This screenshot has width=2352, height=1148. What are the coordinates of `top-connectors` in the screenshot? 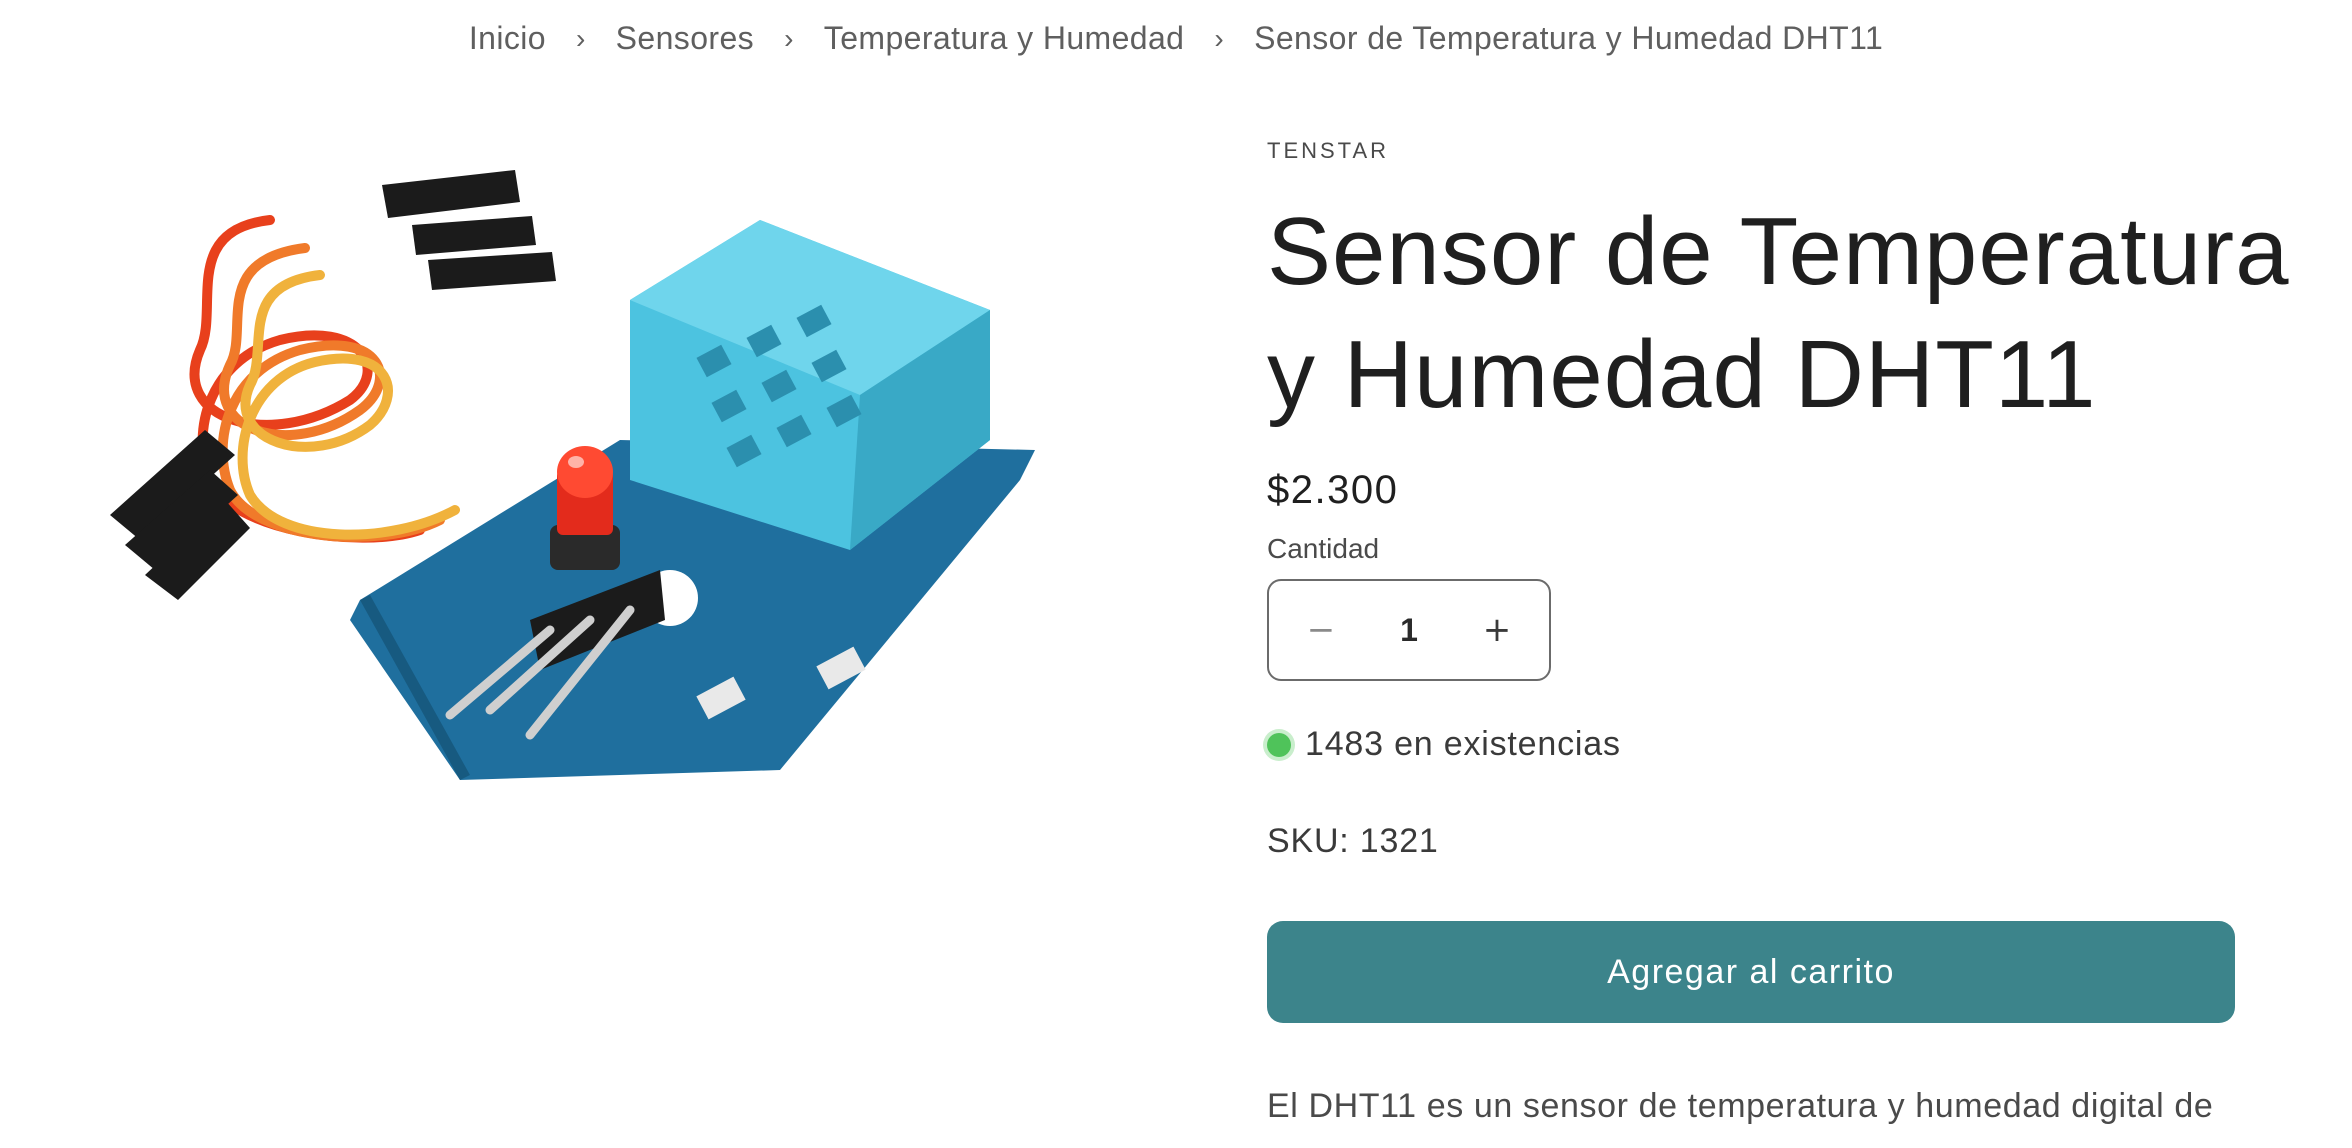 It's located at (469, 230).